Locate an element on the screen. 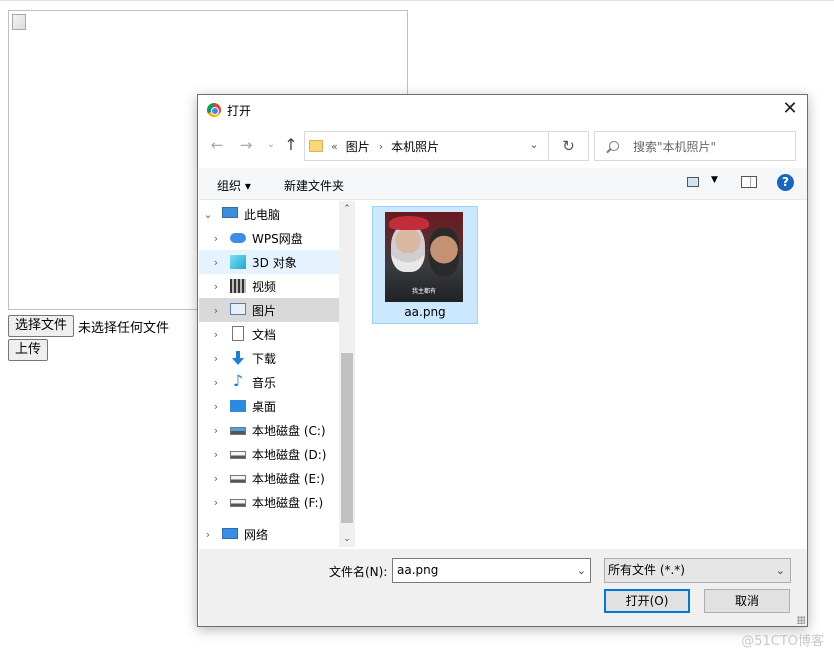 Image resolution: width=834 pixels, height=657 pixels. tree-item-wps-drive: › WPS网盘 is located at coordinates (269, 238).